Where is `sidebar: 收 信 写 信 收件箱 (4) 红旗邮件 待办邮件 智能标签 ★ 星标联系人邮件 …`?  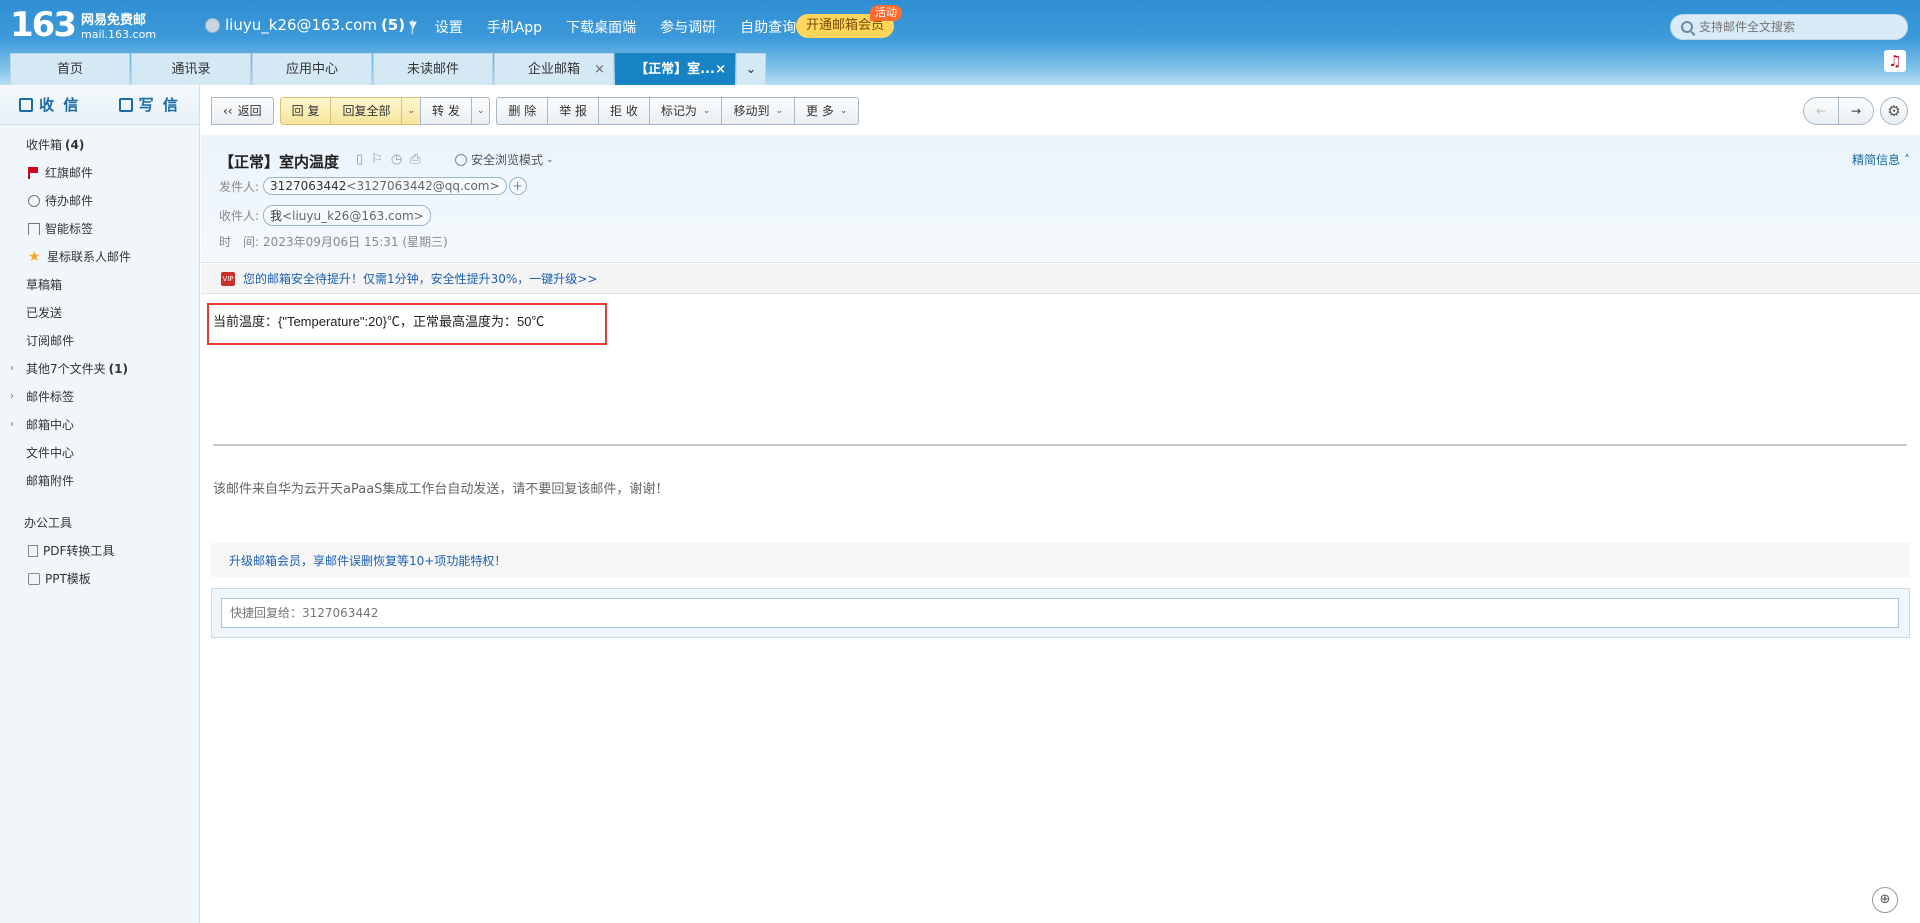 sidebar: 收 信 写 信 收件箱 (4) 红旗邮件 待办邮件 智能标签 ★ 星标联系人邮件 … is located at coordinates (100, 504).